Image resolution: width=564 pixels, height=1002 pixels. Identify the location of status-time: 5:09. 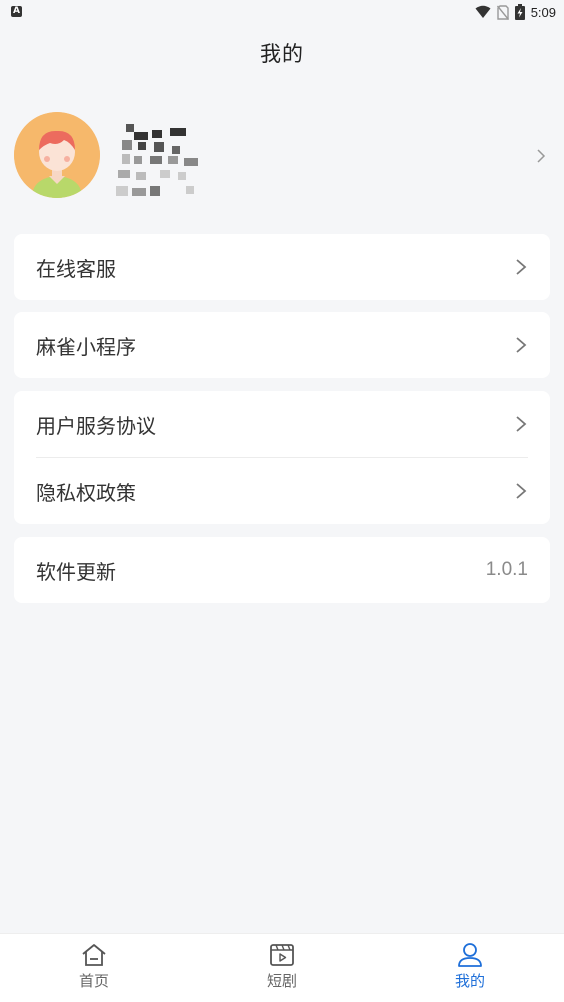
(543, 12).